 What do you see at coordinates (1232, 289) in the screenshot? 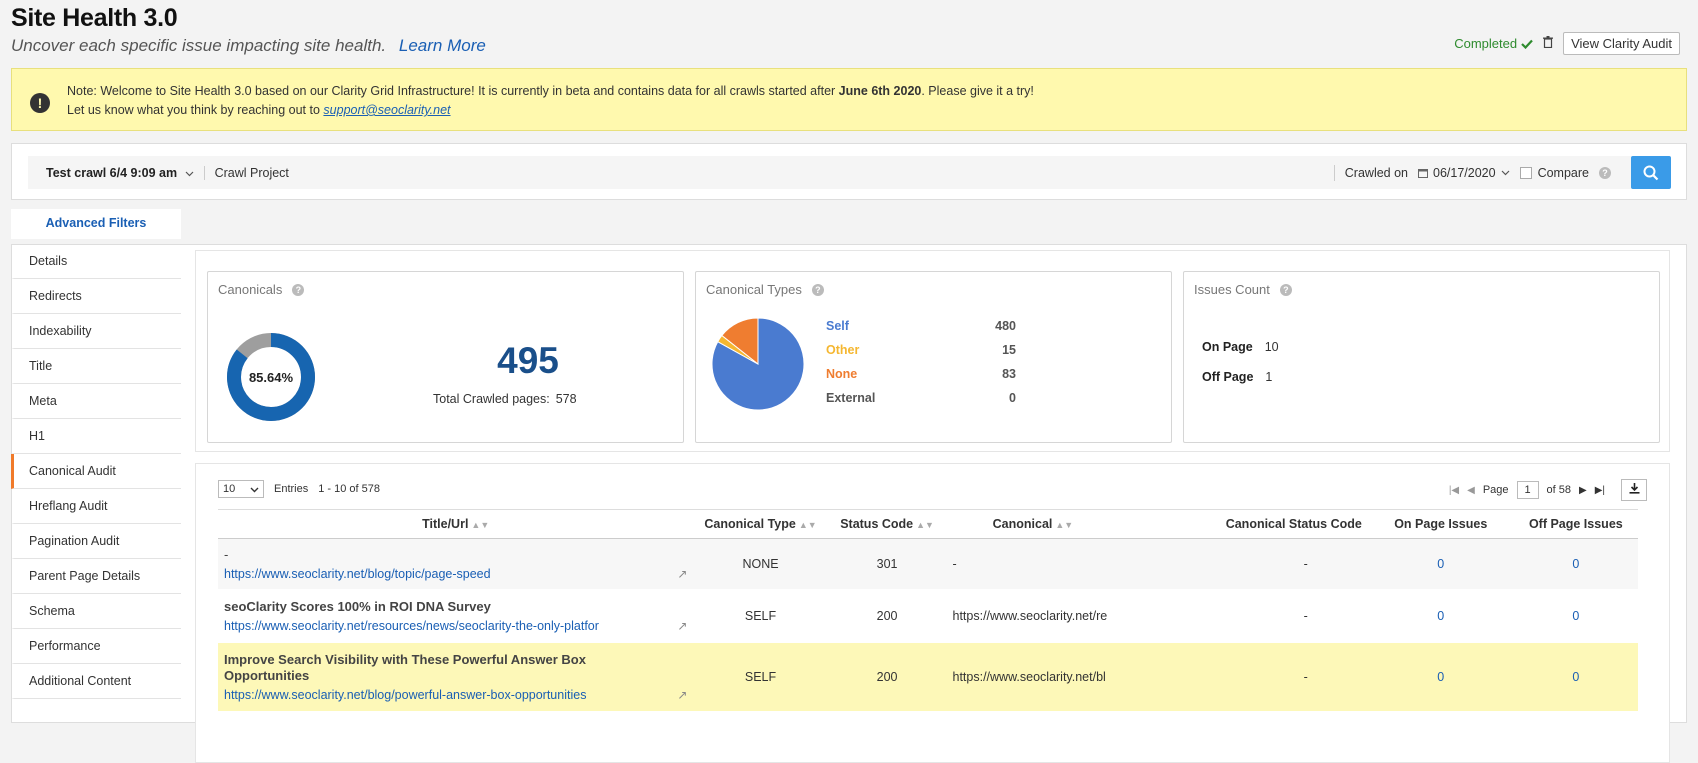
I see `issues-count-title: Issues Count` at bounding box center [1232, 289].